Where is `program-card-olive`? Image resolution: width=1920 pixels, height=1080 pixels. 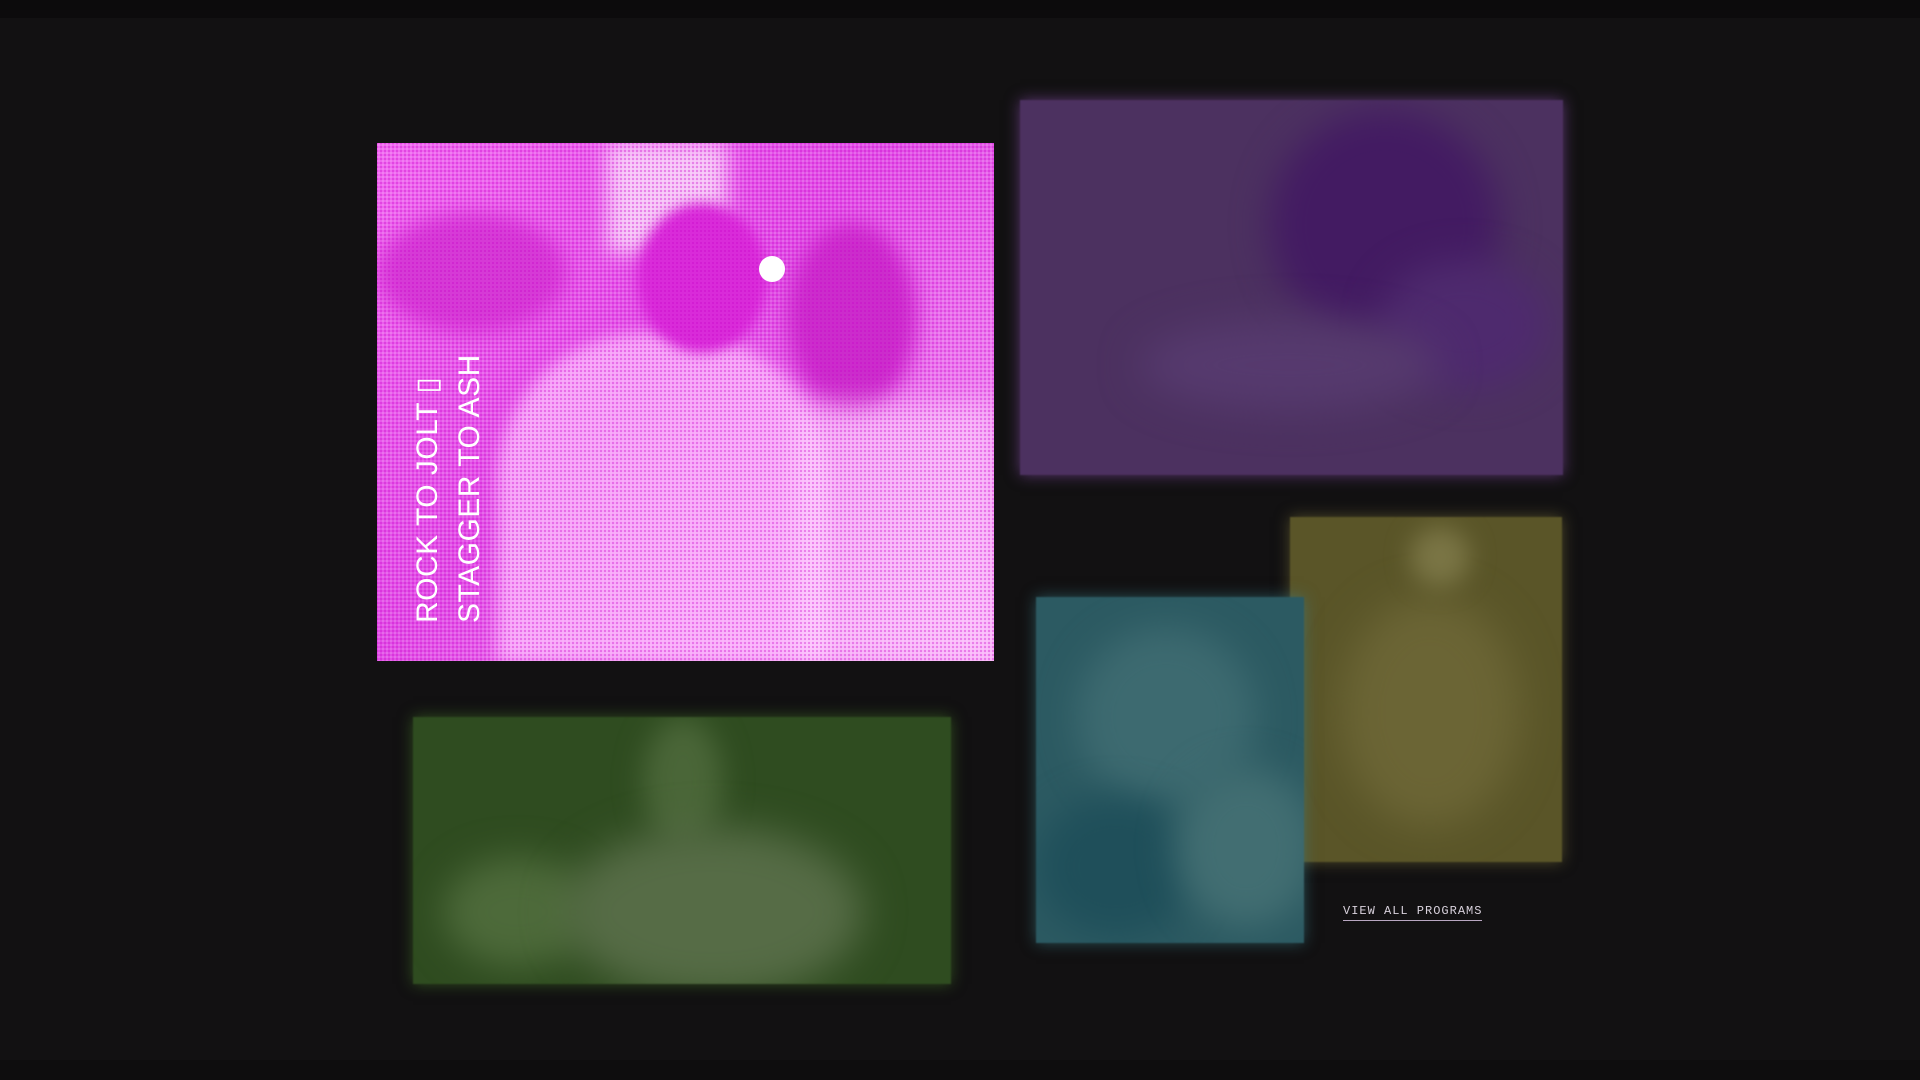
program-card-olive is located at coordinates (1426, 689).